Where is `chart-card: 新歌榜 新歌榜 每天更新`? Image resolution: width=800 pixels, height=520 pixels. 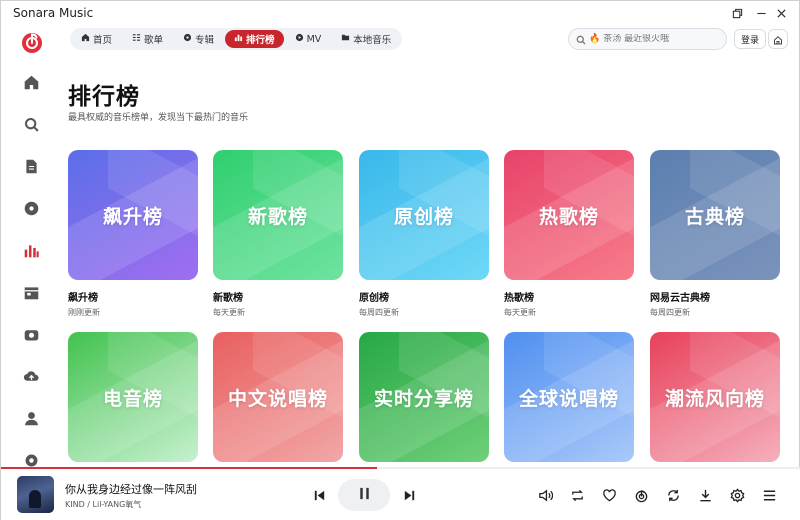
chart-card: 新歌榜 新歌榜 每天更新 is located at coordinates (278, 234).